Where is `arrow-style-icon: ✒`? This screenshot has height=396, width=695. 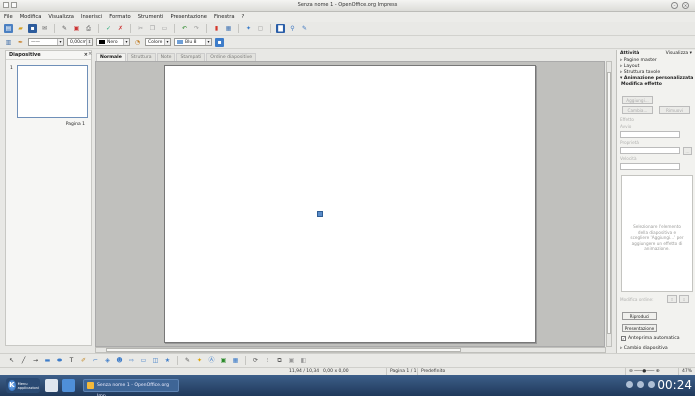 arrow-style-icon: ✒ is located at coordinates (20, 42).